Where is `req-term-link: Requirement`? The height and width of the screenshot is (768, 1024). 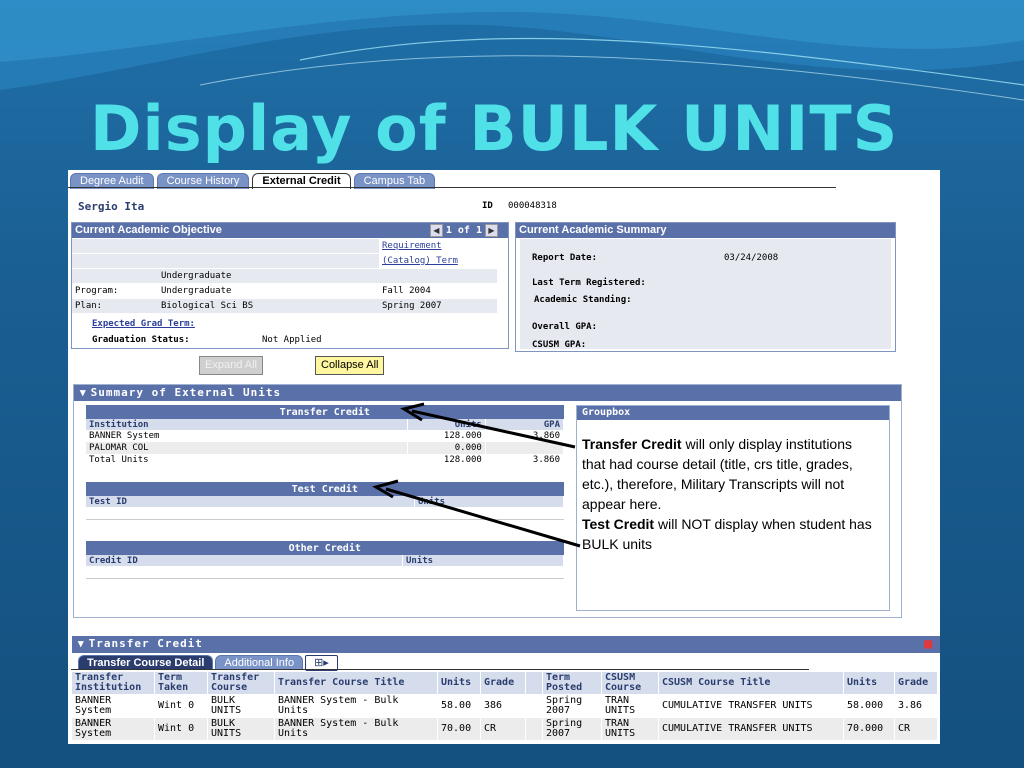
req-term-link: Requirement is located at coordinates (412, 246).